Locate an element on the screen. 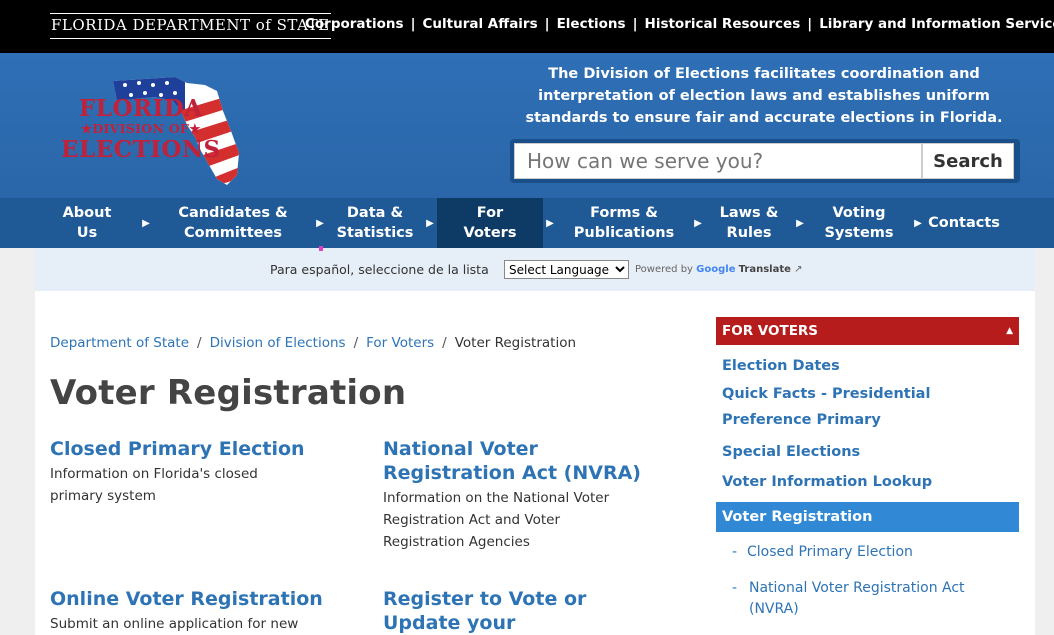 The height and width of the screenshot is (635, 1054). card-title-link: Closed Primary Election is located at coordinates (180, 449).